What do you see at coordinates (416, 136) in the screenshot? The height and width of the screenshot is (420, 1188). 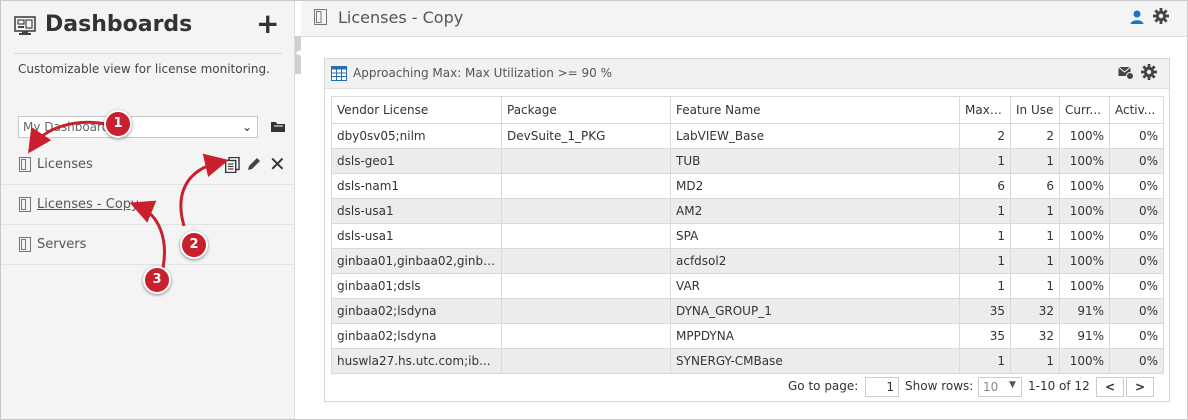 I see `table-cell: dby0sv05;nilm` at bounding box center [416, 136].